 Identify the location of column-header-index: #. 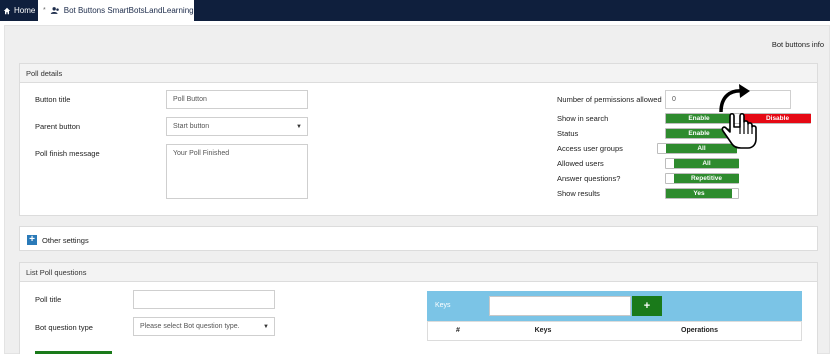
(458, 330).